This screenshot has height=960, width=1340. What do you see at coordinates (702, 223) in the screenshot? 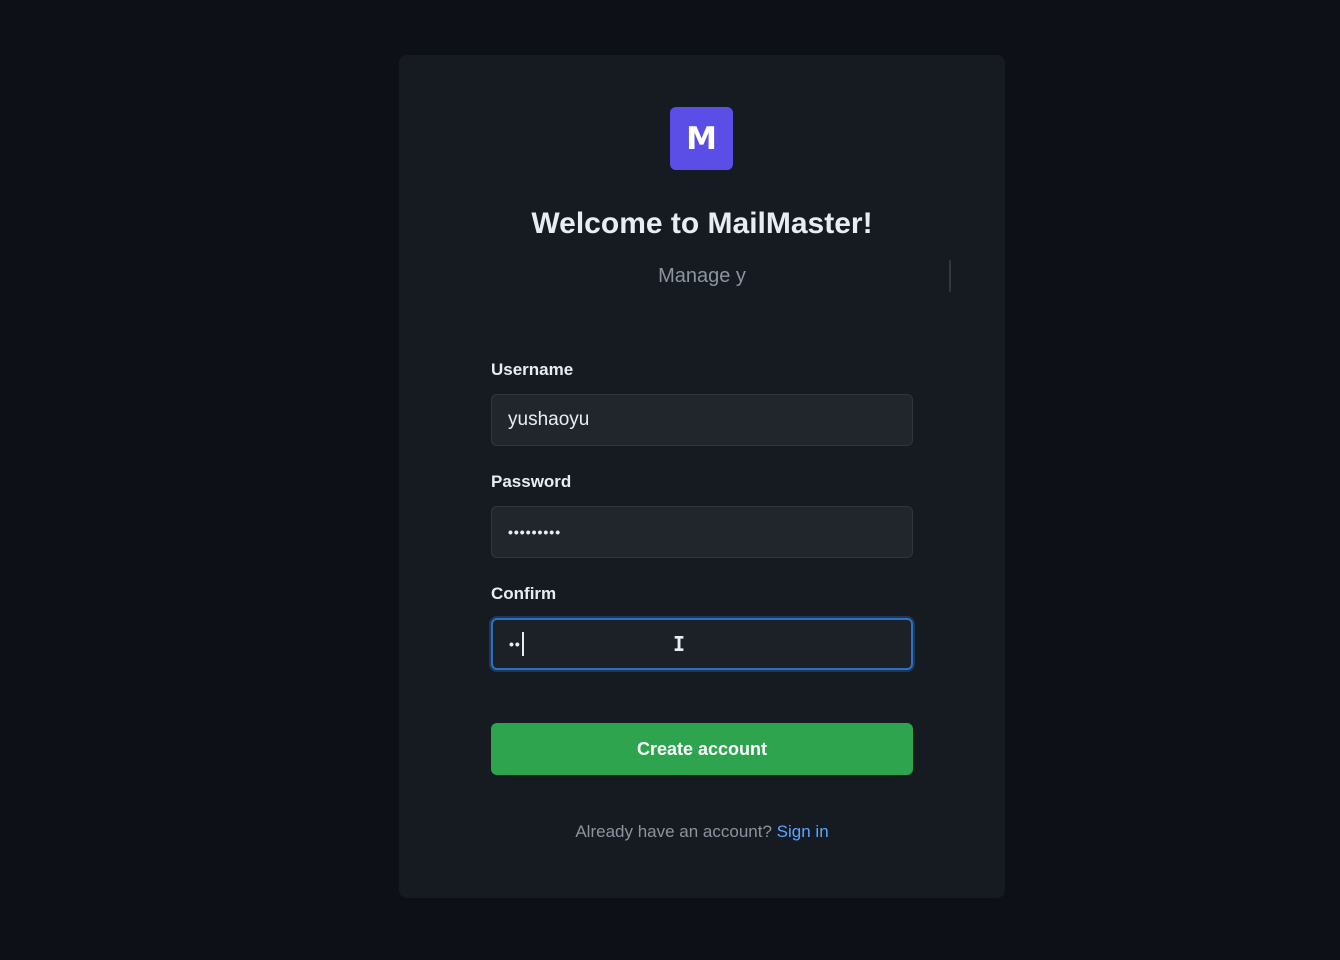
I see `page-title: Welcome to MailMaster!` at bounding box center [702, 223].